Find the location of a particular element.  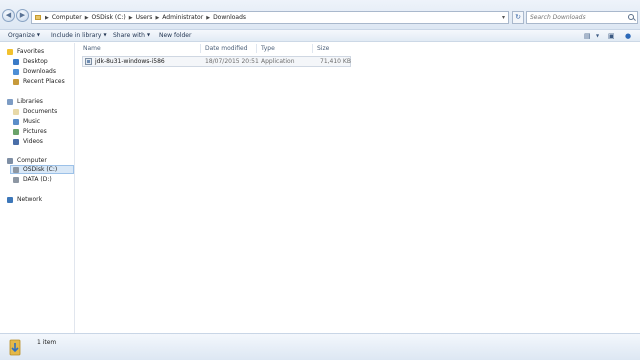

file-date-modified: 18/07/2015 20:51 is located at coordinates (232, 61).